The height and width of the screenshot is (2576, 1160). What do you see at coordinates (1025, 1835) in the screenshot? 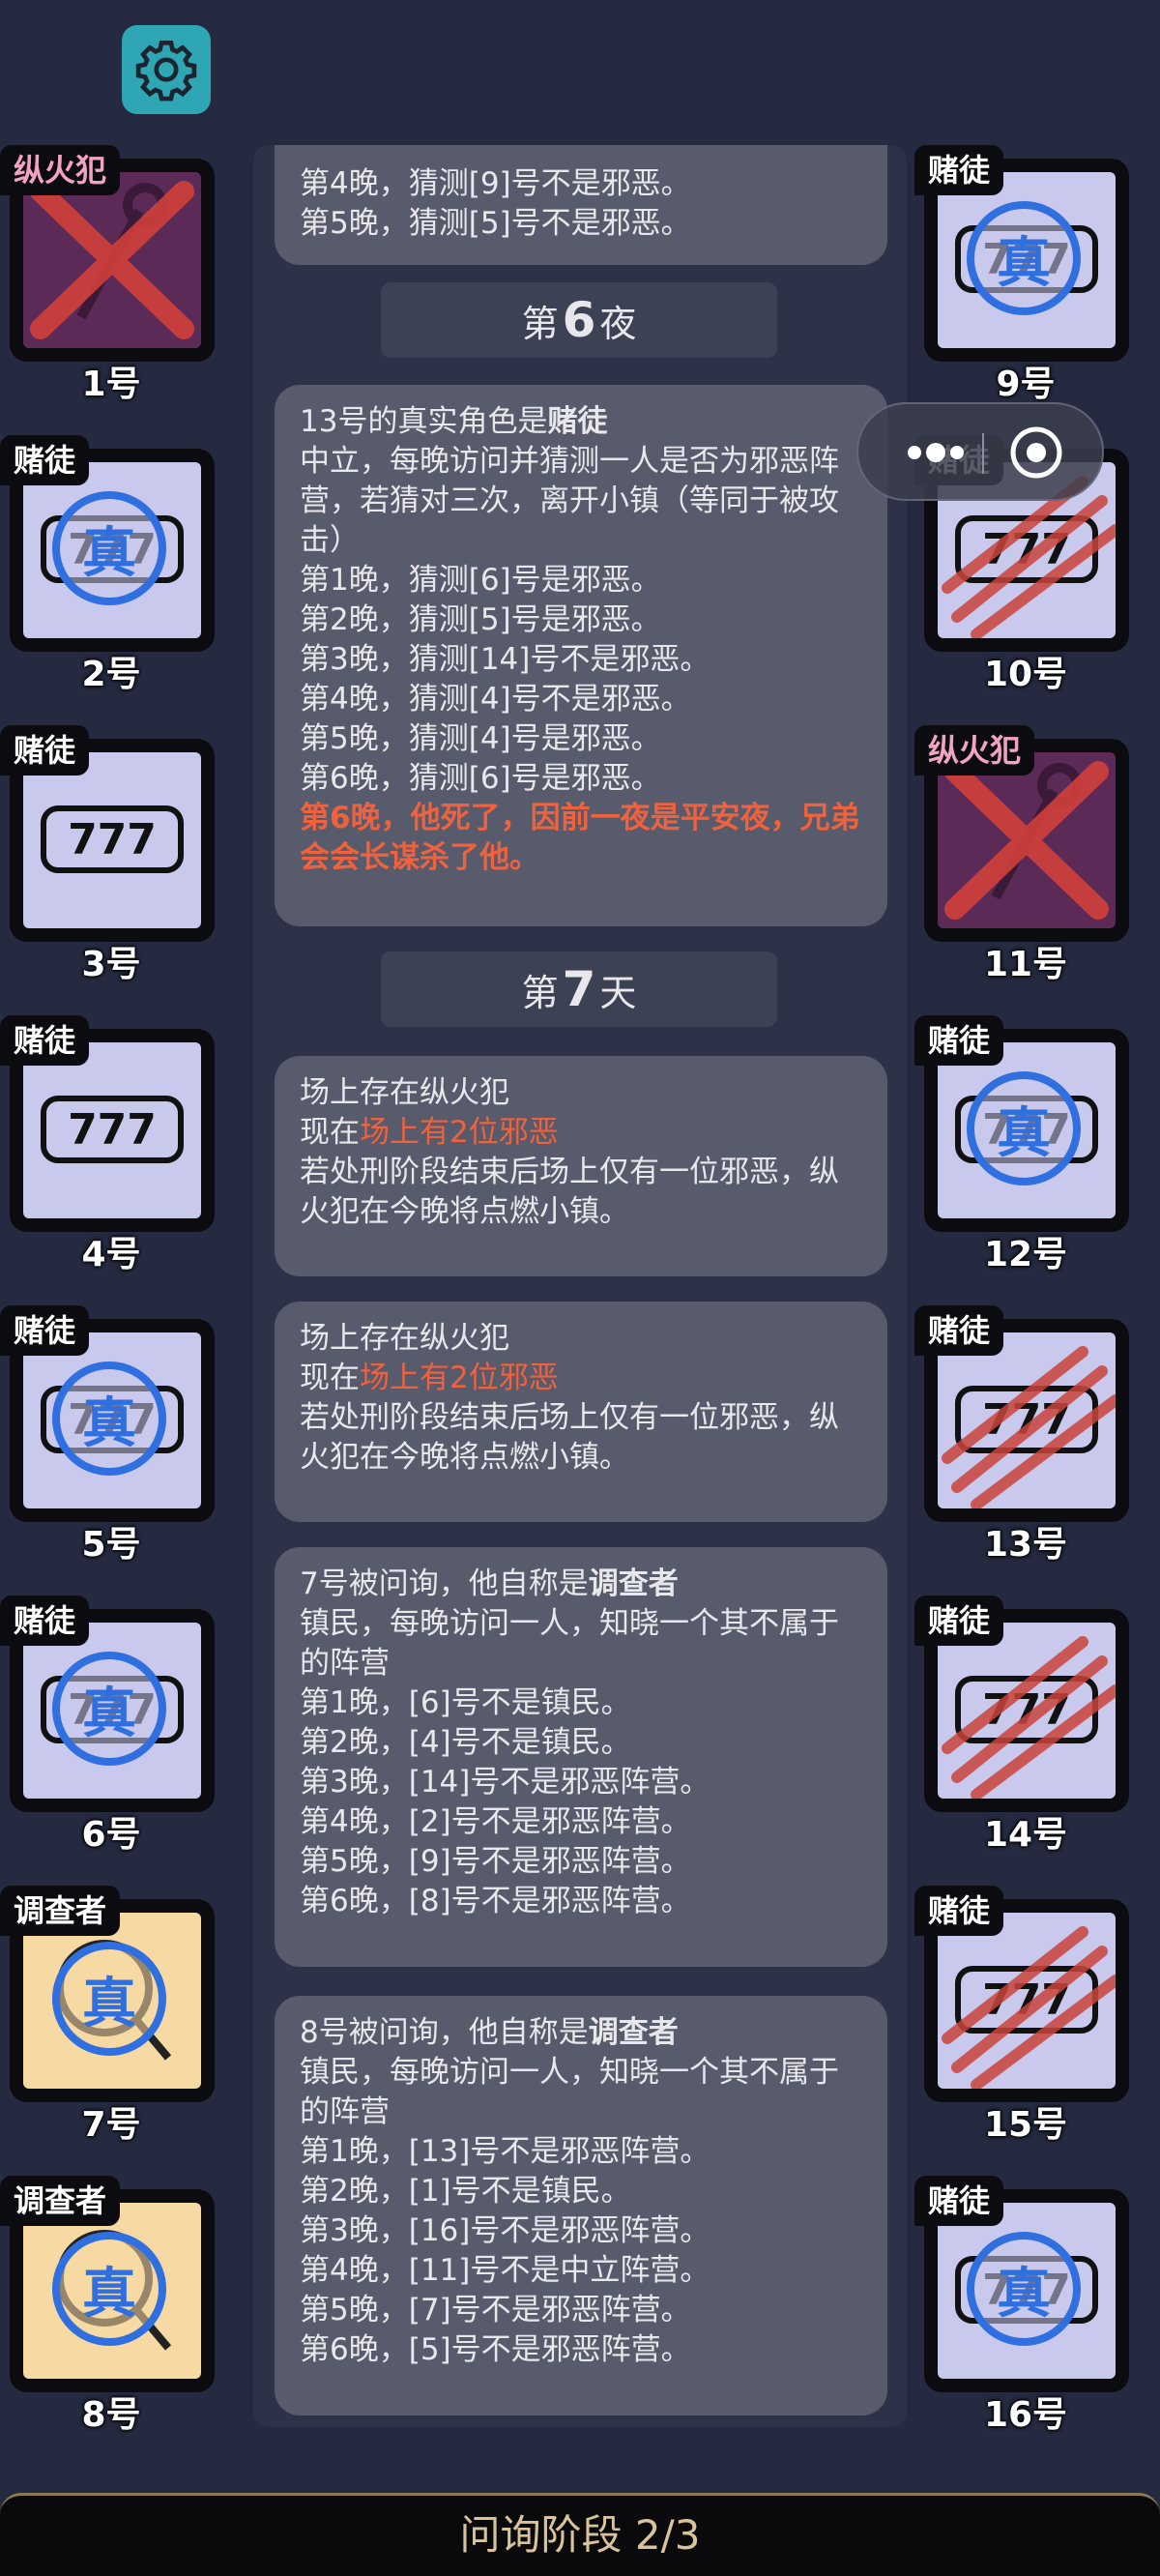
I see `player-number: 14号` at bounding box center [1025, 1835].